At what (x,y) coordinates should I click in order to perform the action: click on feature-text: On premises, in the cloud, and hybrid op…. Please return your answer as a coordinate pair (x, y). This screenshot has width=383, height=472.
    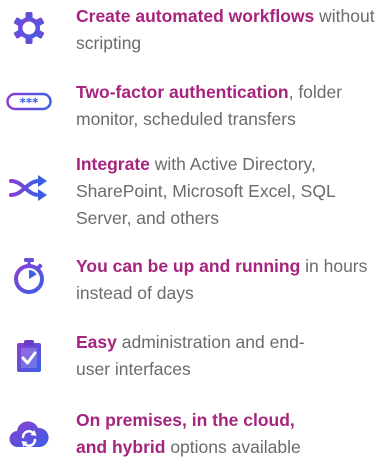
    Looking at the image, I should click on (191, 434).